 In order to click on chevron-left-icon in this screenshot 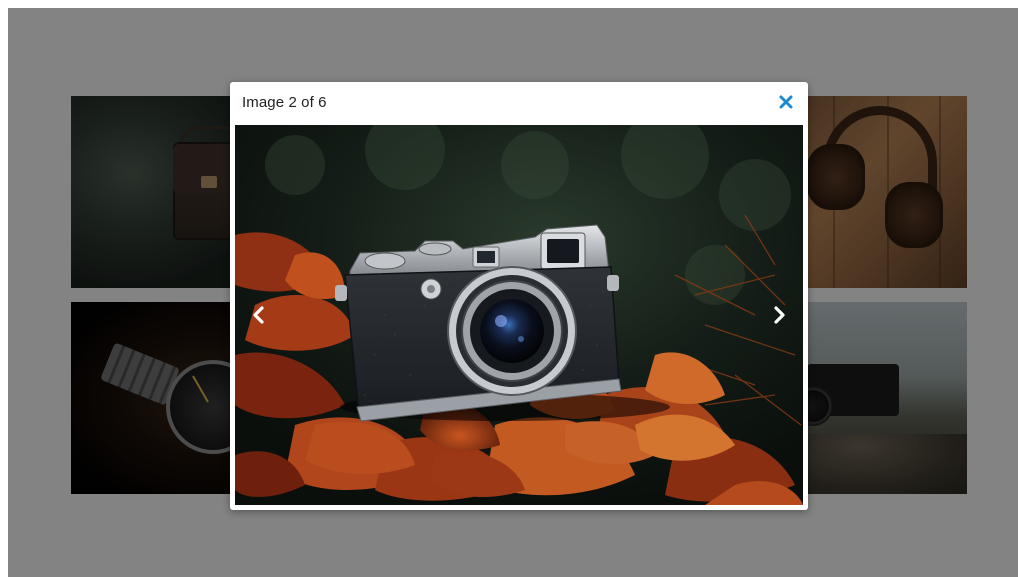, I will do `click(258, 315)`.